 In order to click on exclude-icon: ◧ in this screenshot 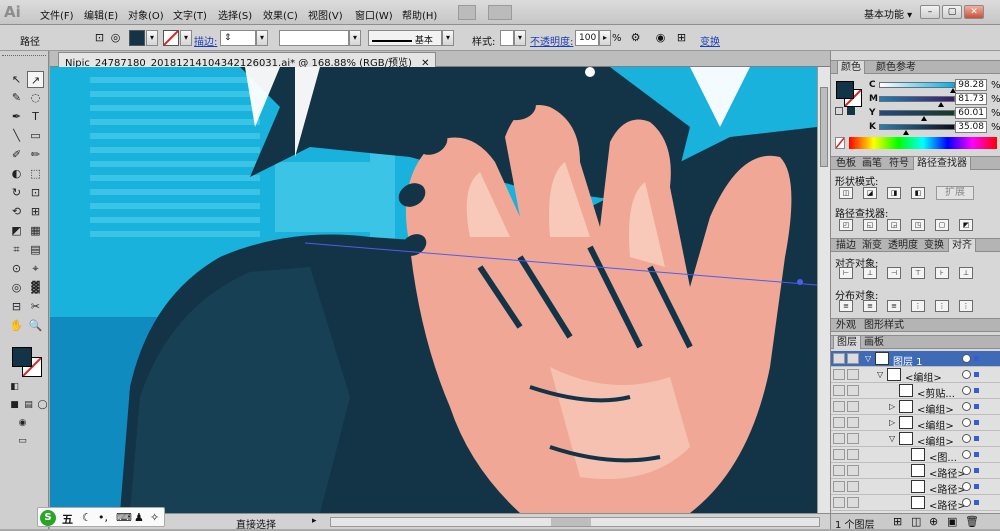, I will do `click(918, 193)`.